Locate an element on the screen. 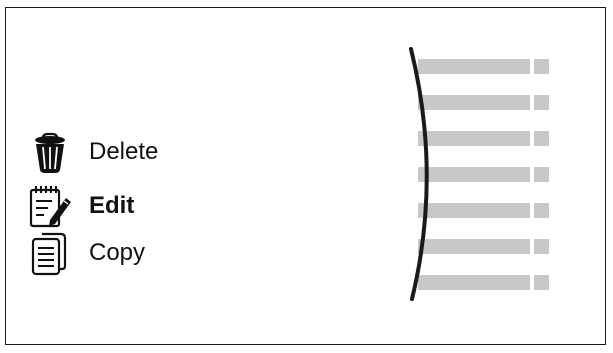  copy-documents-icon is located at coordinates (50, 253).